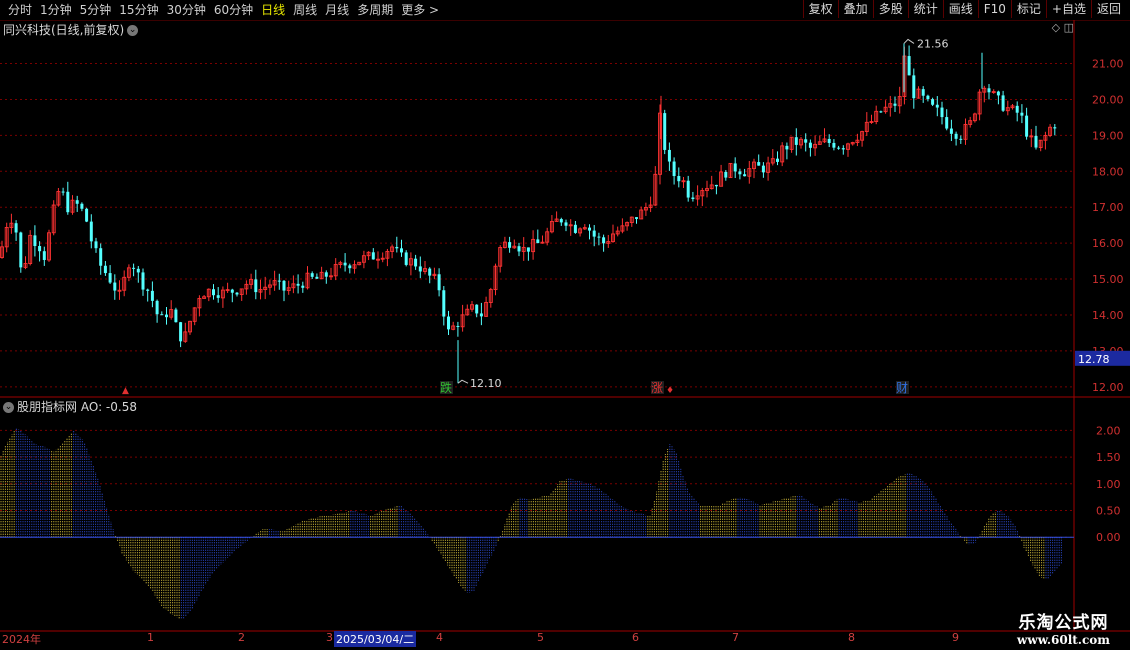 The width and height of the screenshot is (1130, 650). What do you see at coordinates (125, 391) in the screenshot?
I see `small-marker-icon: ▲` at bounding box center [125, 391].